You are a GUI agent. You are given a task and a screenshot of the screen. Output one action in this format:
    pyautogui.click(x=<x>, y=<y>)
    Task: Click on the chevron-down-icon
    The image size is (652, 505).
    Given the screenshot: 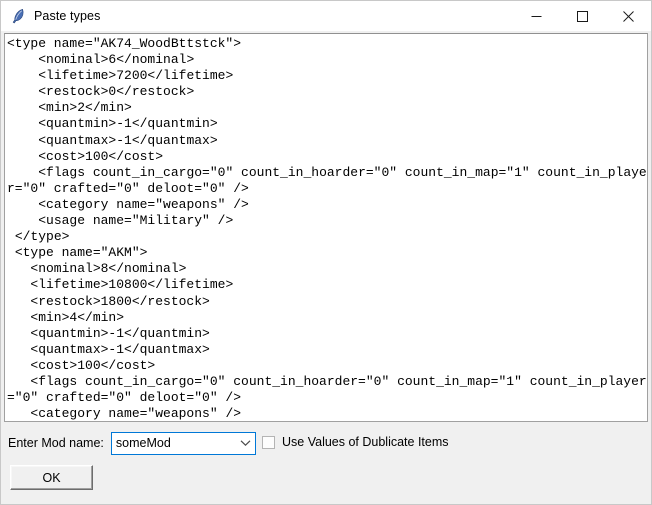 What is the action you would take?
    pyautogui.click(x=246, y=443)
    